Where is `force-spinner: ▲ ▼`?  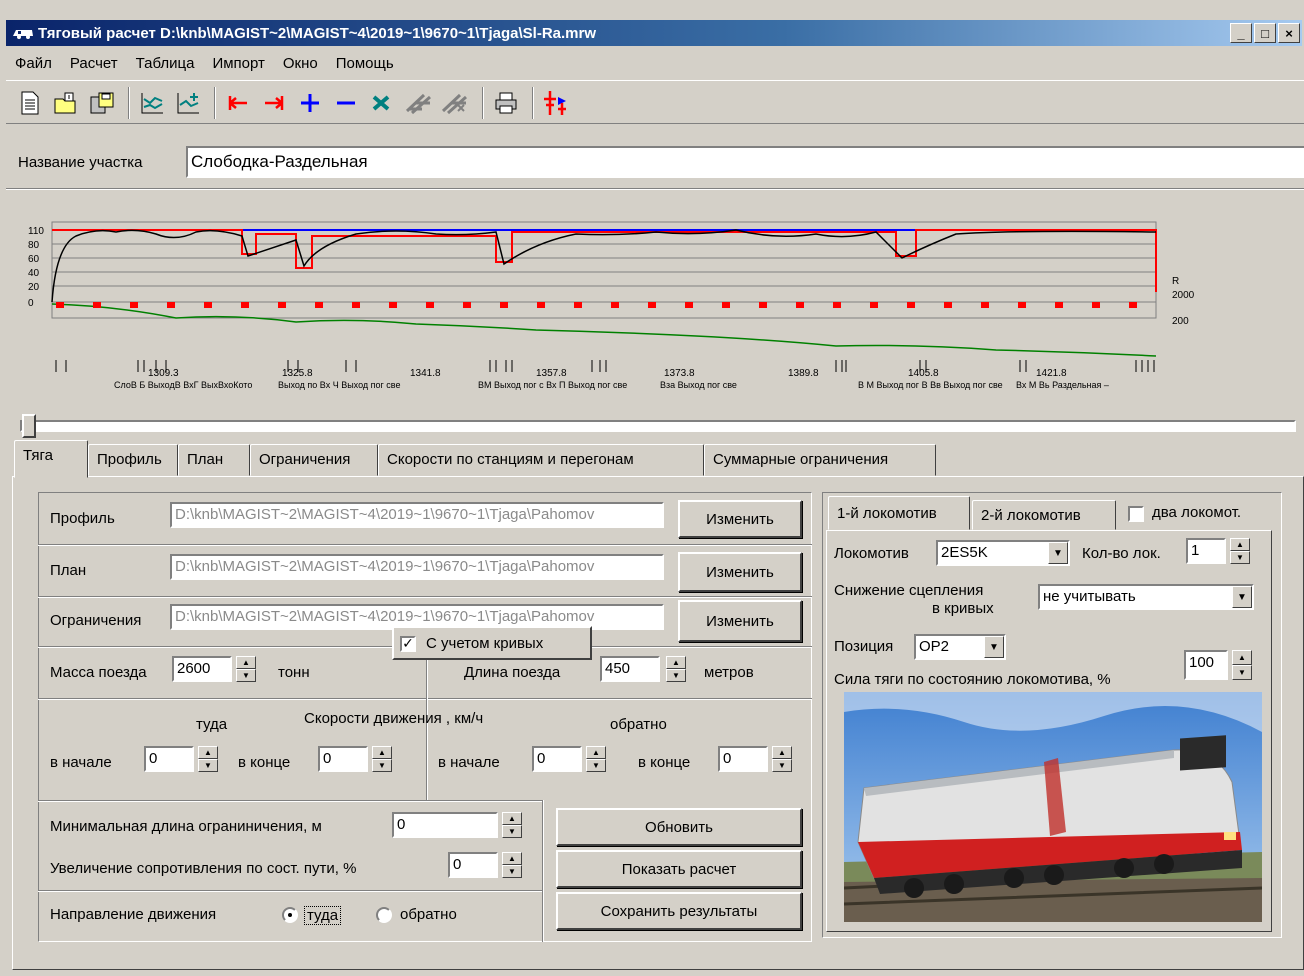 force-spinner: ▲ ▼ is located at coordinates (1242, 665).